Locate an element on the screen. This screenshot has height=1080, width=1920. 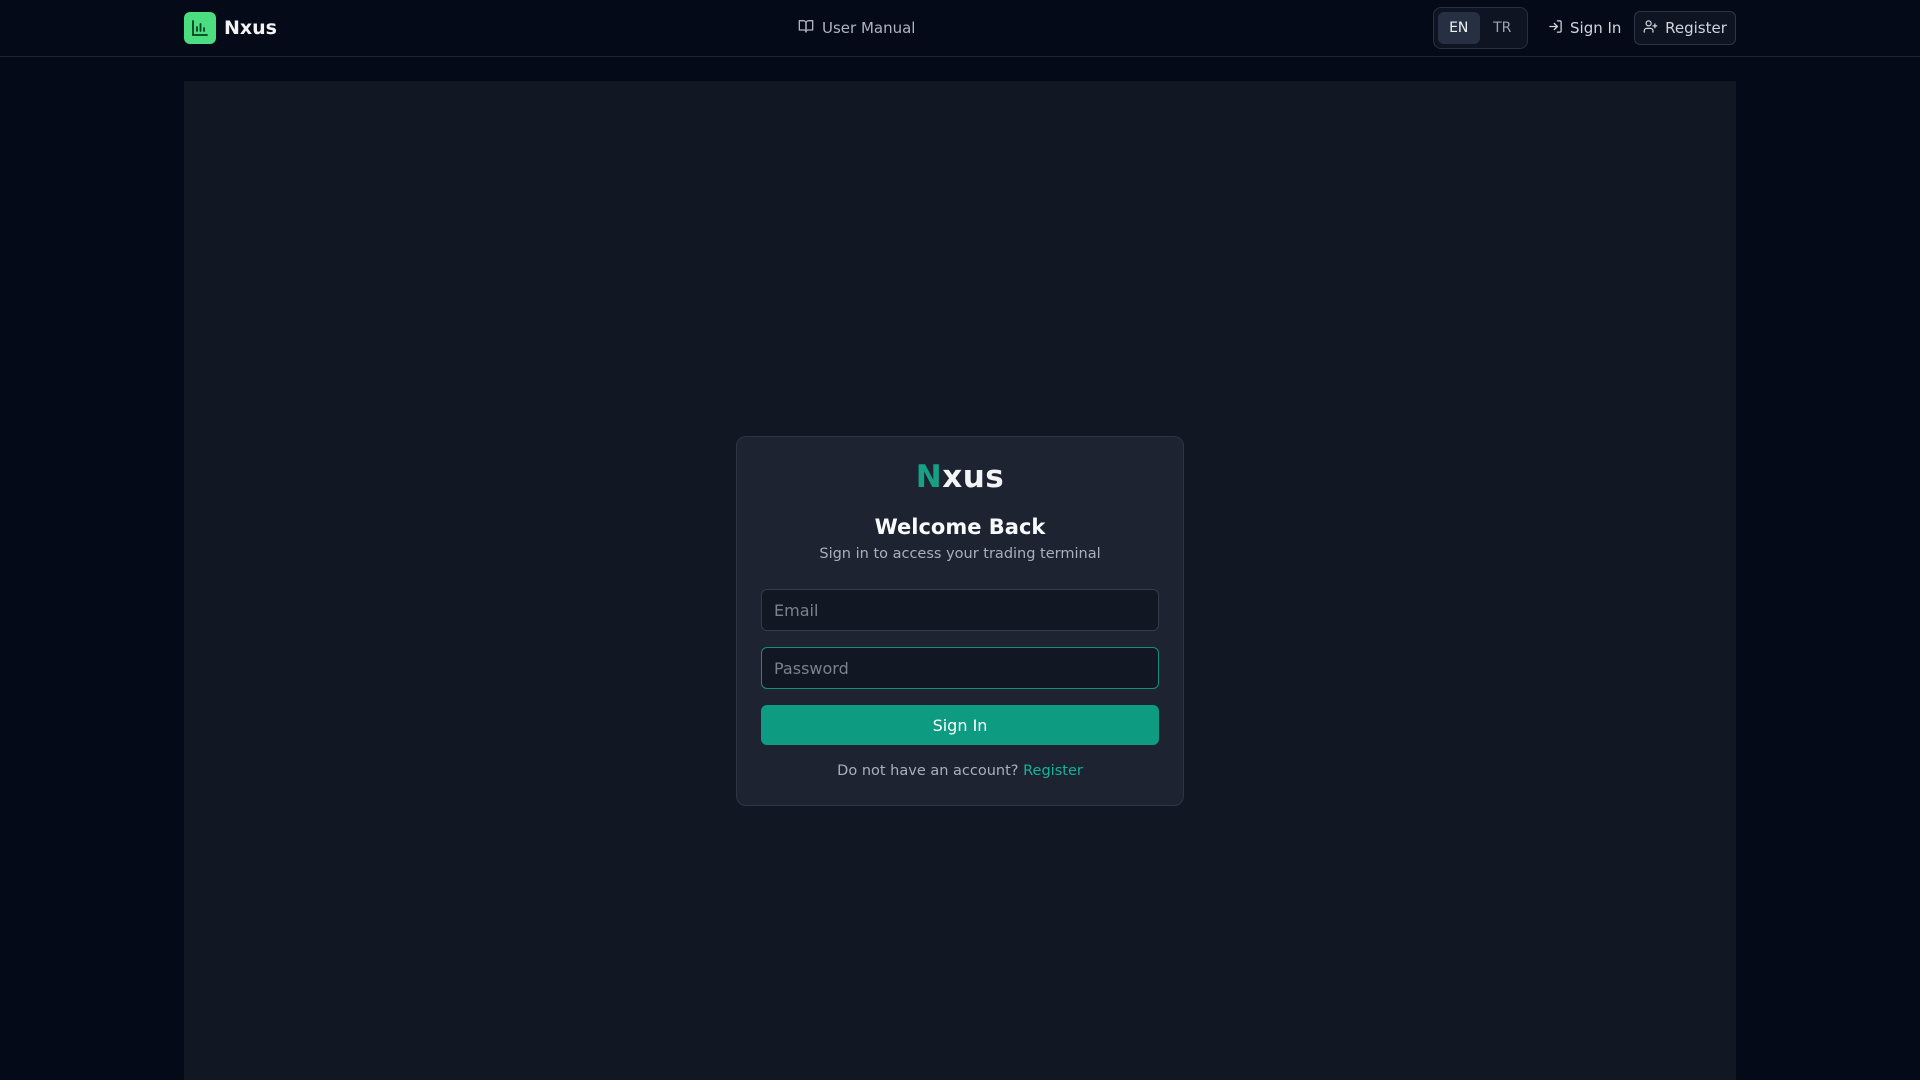
register-prompt: Do not have an account? Register is located at coordinates (960, 771).